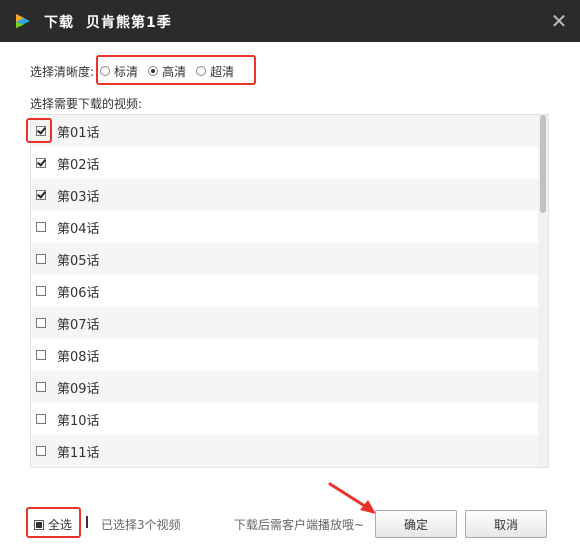  I want to click on quality-option-label: 标清, so click(126, 71).